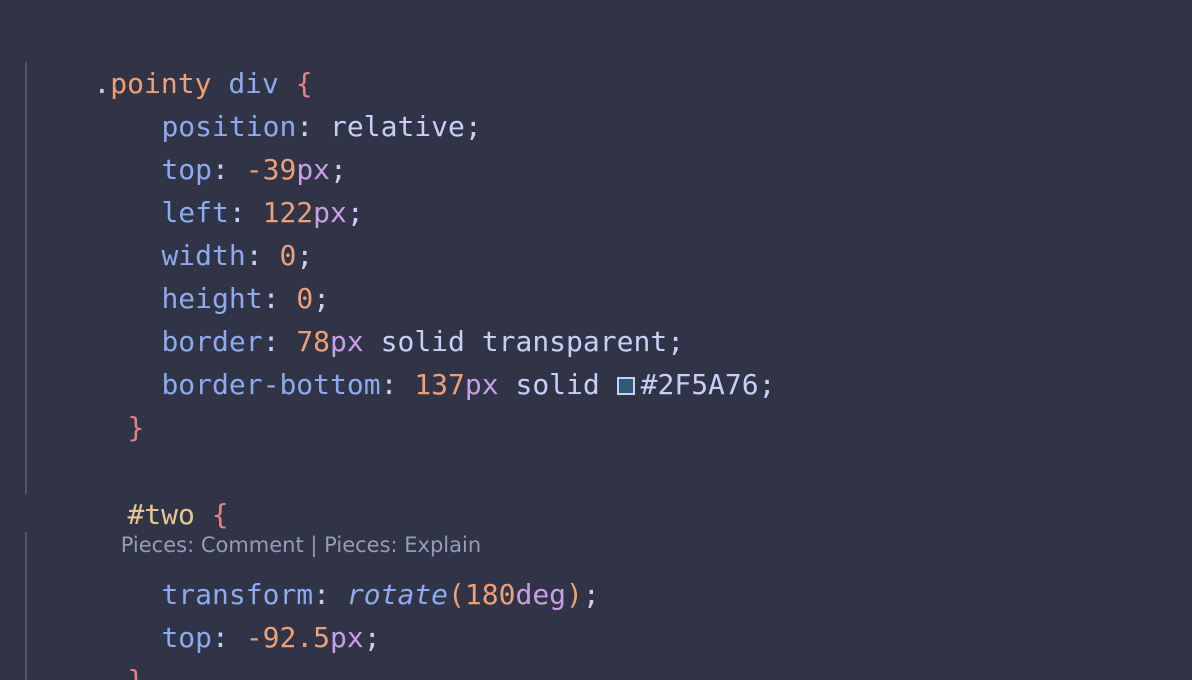 The image size is (1192, 680). What do you see at coordinates (346, 570) in the screenshot?
I see `code-line-12: transform: rotate(180deg);` at bounding box center [346, 570].